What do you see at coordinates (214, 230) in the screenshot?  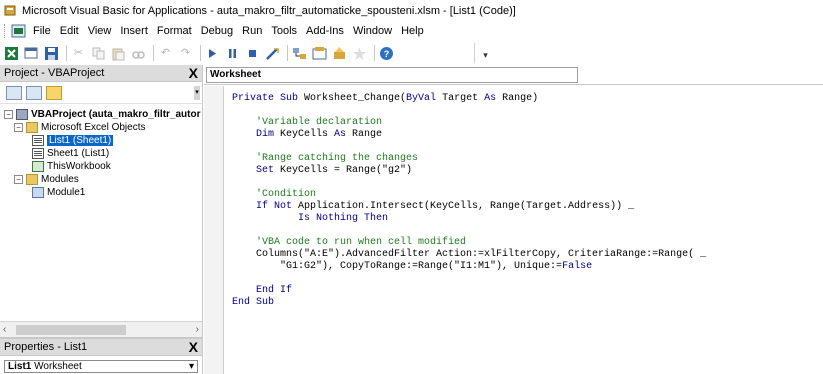 I see `code-margin-indicator-bar` at bounding box center [214, 230].